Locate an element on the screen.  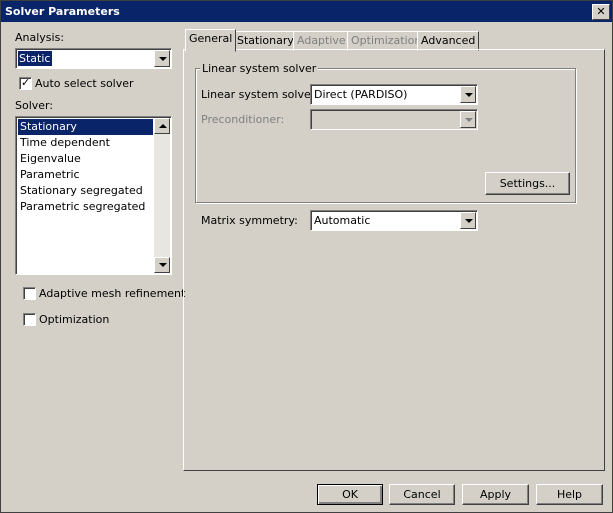
auto-select-checkbox: ✓ is located at coordinates (25, 83).